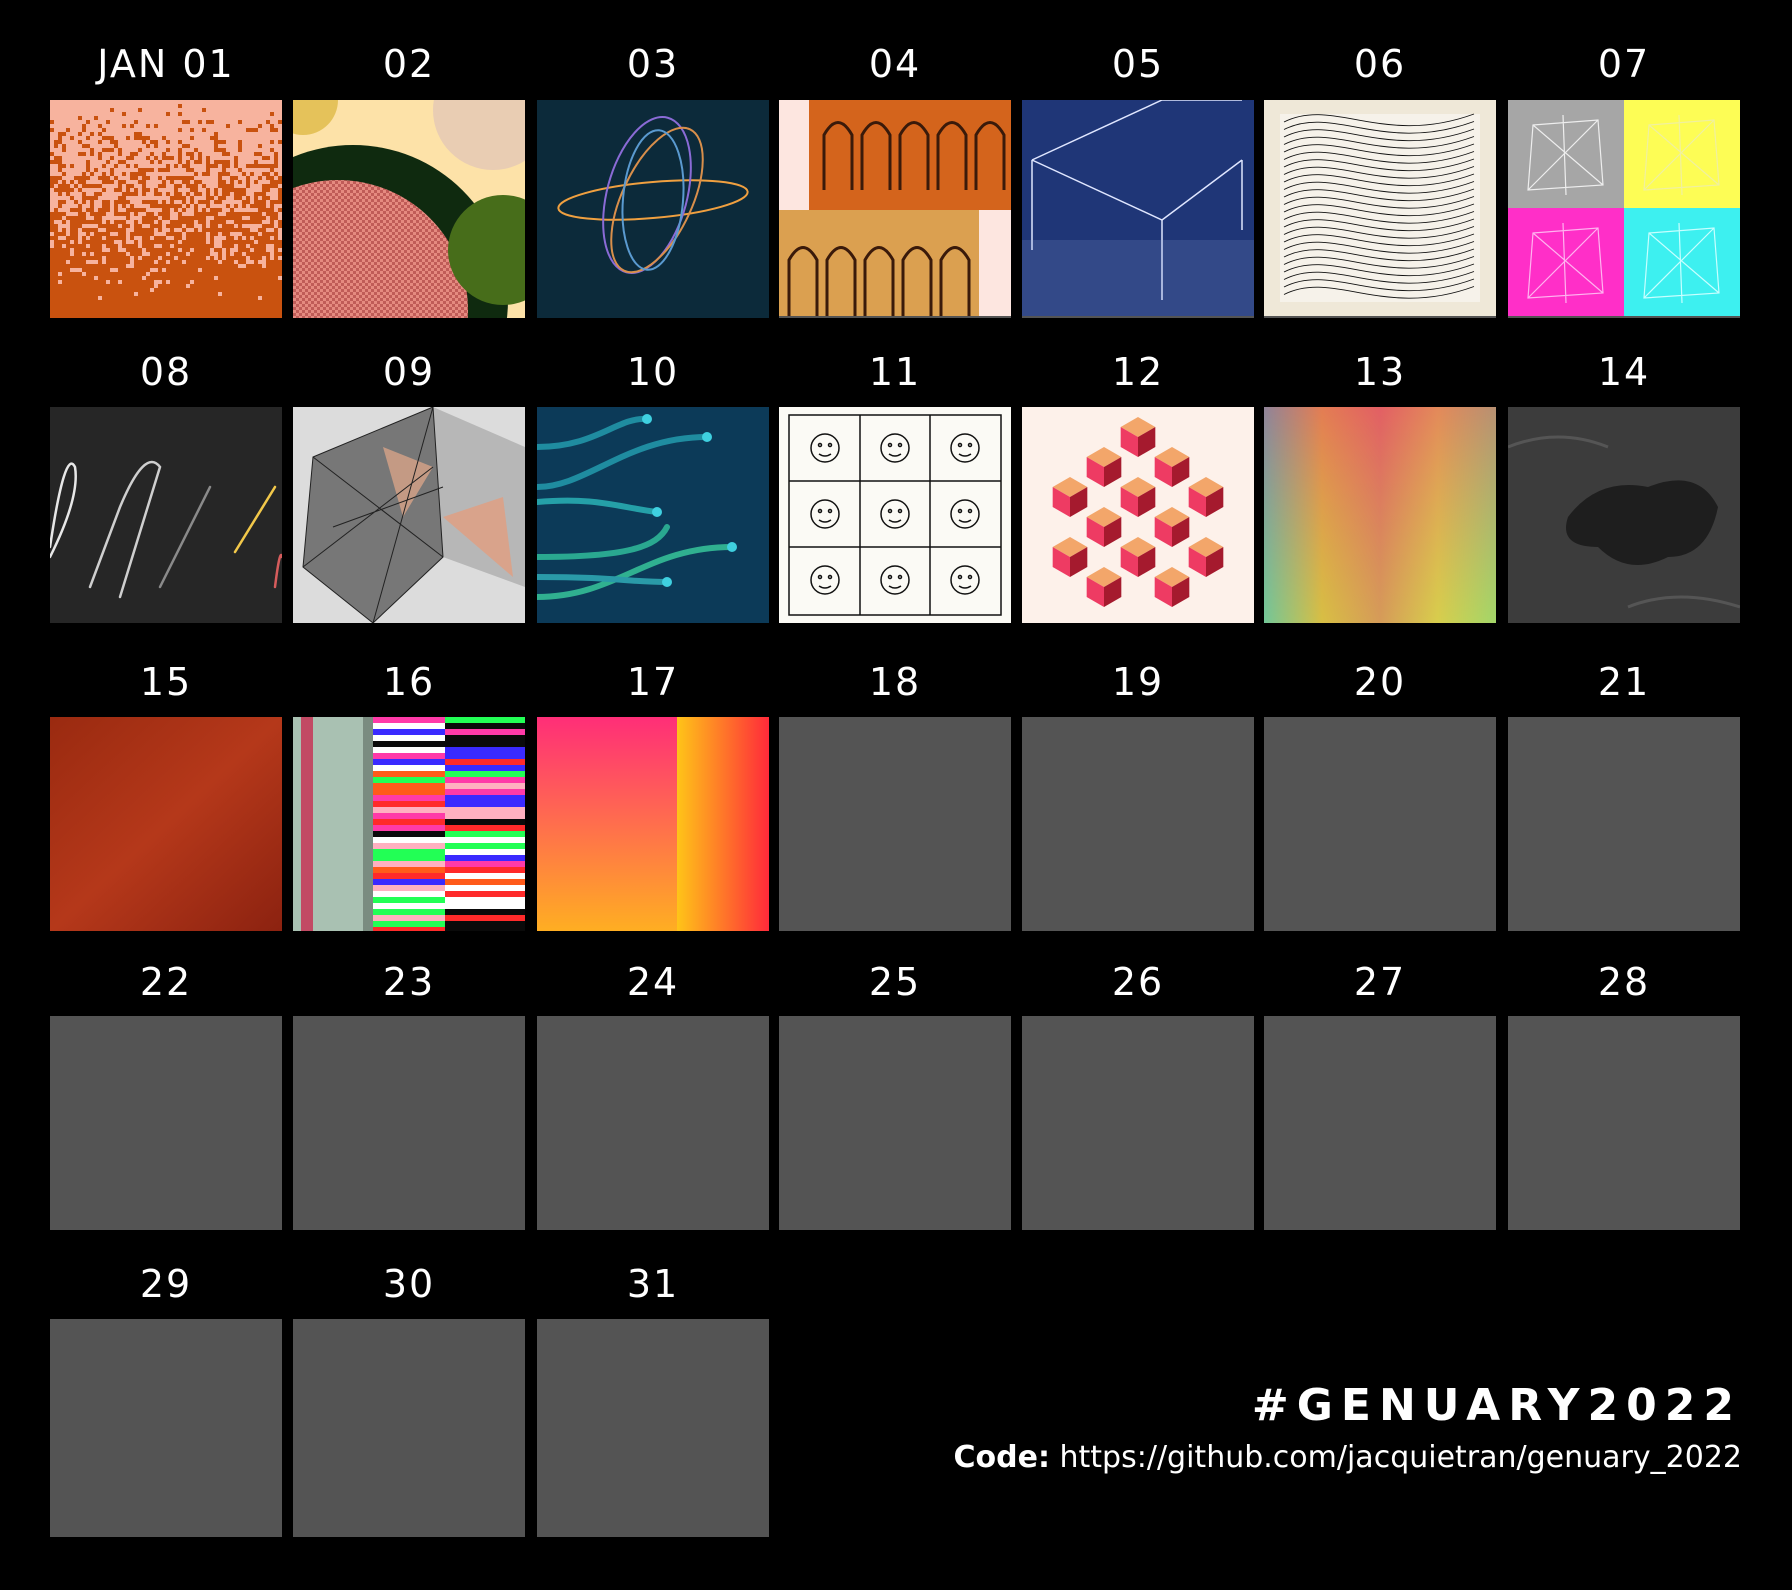 Image resolution: width=1792 pixels, height=1590 pixels. What do you see at coordinates (1496, 1405) in the screenshot?
I see `hashtag-title: #GENUARY2022` at bounding box center [1496, 1405].